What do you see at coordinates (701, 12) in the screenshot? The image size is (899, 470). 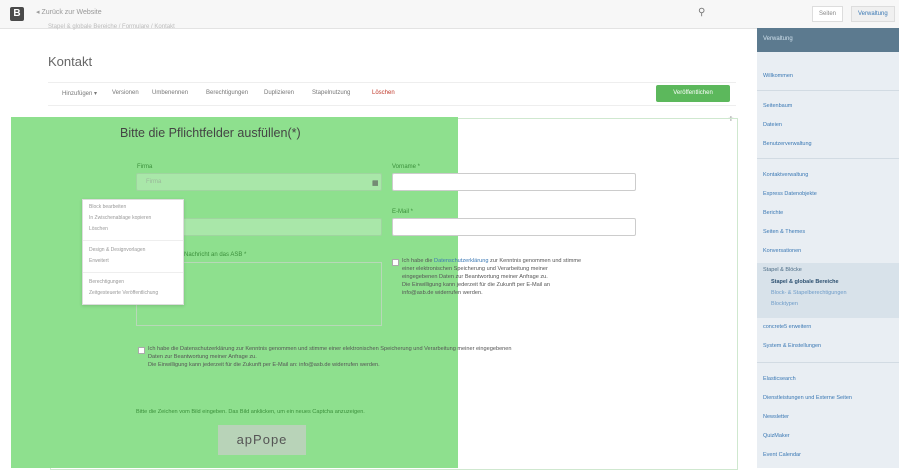 I see `search-icon: ⚲` at bounding box center [701, 12].